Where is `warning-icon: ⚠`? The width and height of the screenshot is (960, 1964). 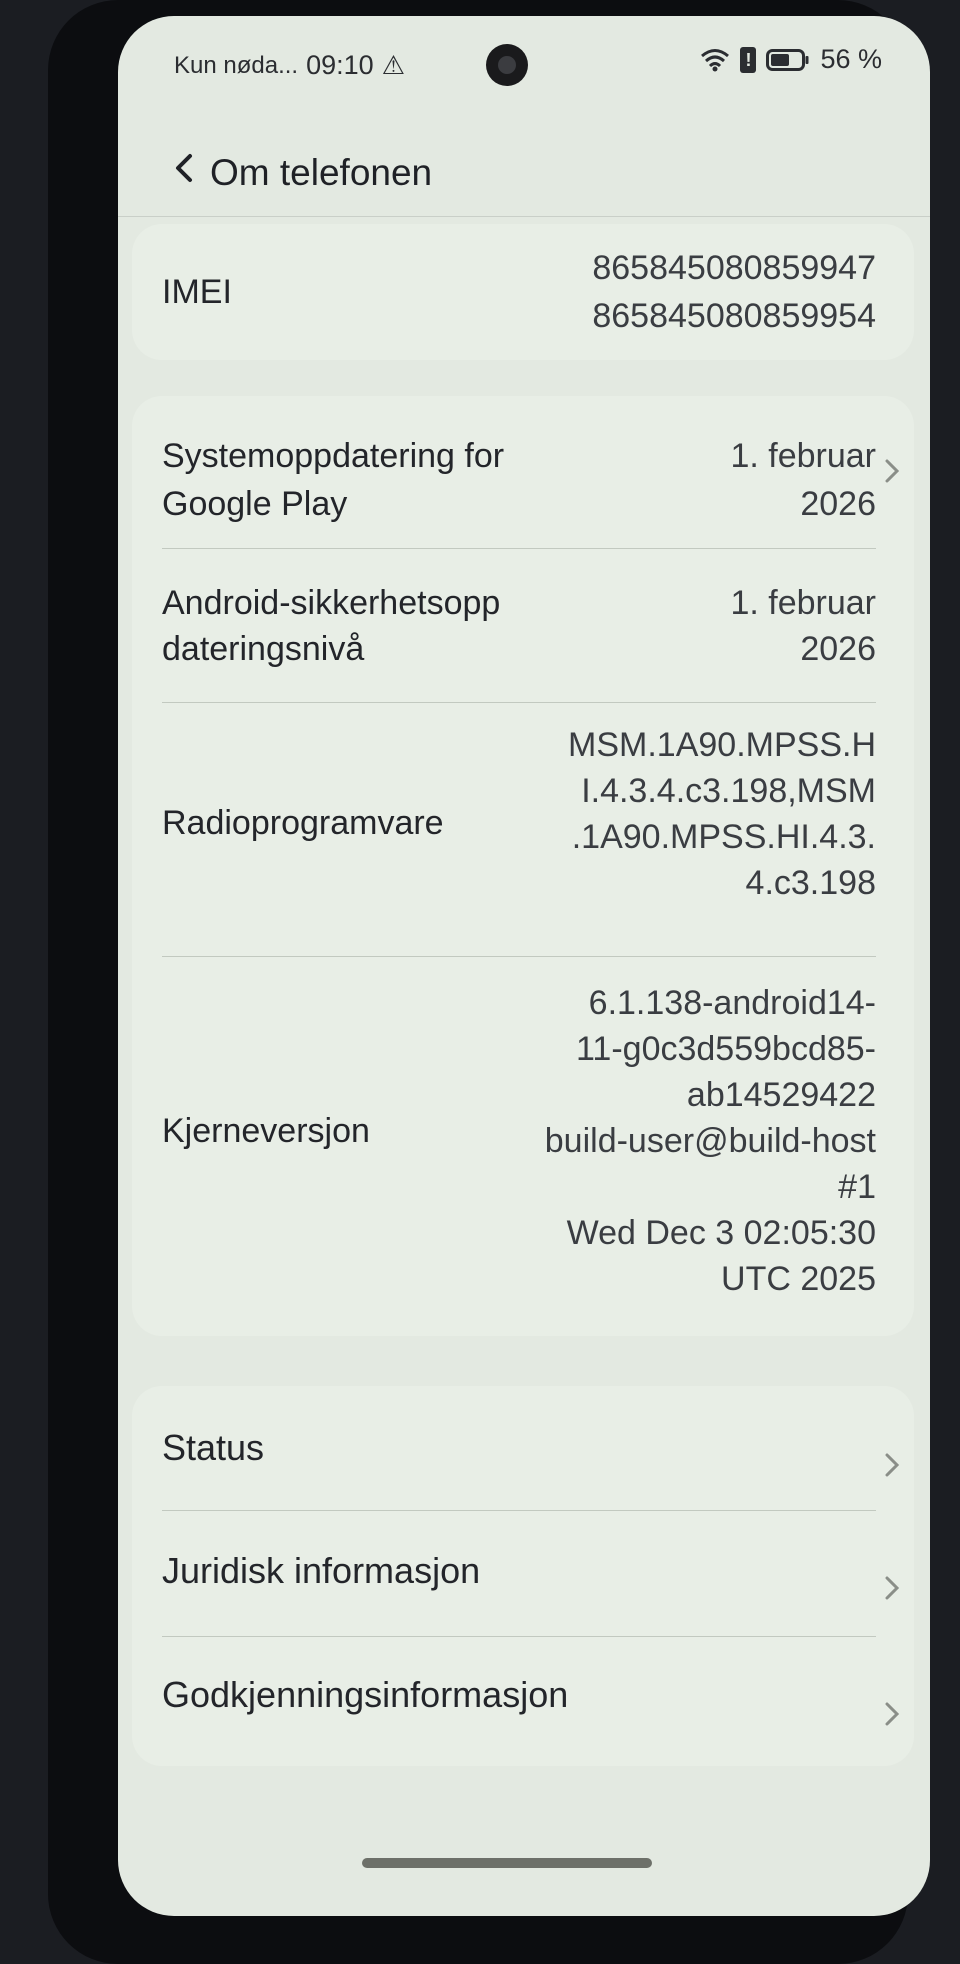 warning-icon: ⚠ is located at coordinates (393, 65).